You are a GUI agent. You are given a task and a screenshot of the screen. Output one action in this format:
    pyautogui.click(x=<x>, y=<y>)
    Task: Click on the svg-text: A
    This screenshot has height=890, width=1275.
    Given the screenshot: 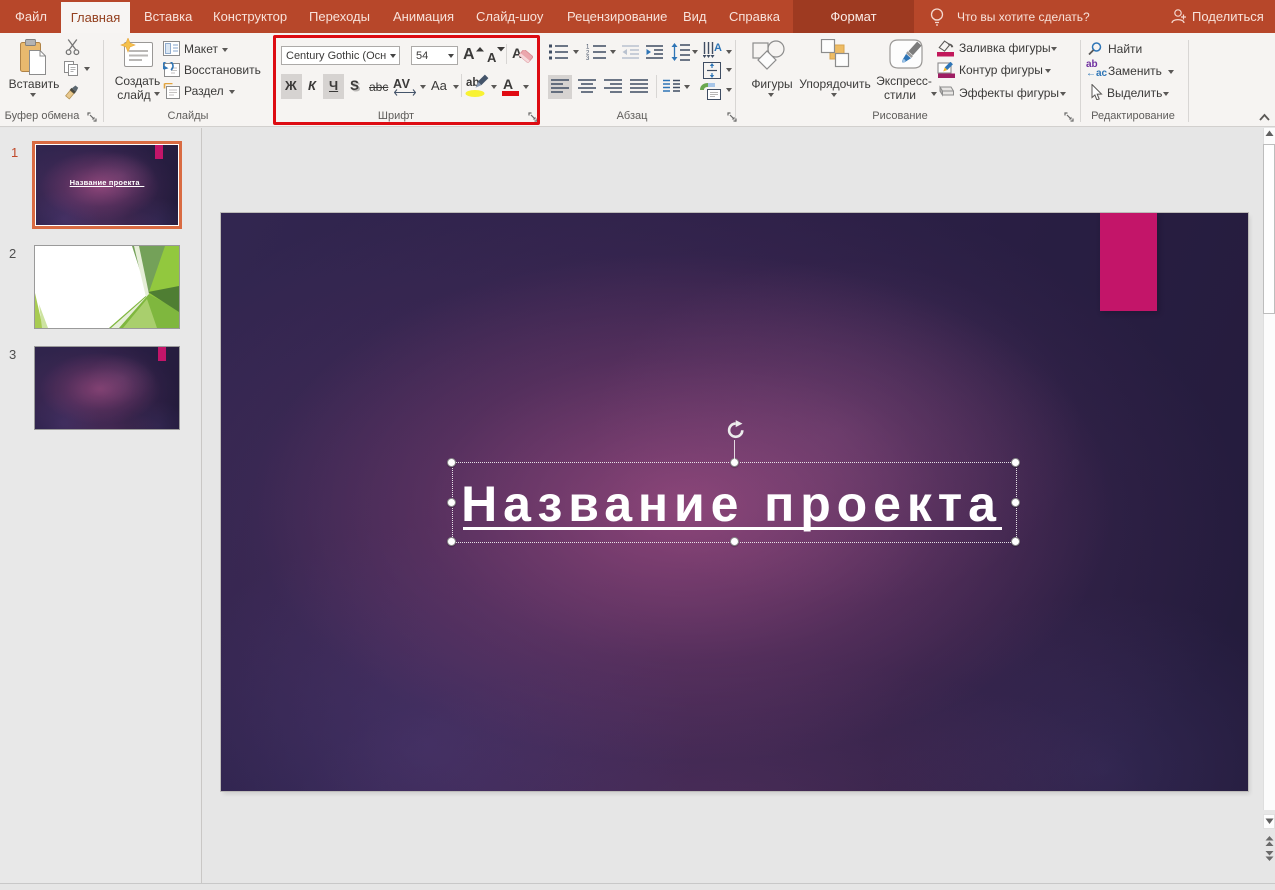 What is the action you would take?
    pyautogui.click(x=718, y=48)
    